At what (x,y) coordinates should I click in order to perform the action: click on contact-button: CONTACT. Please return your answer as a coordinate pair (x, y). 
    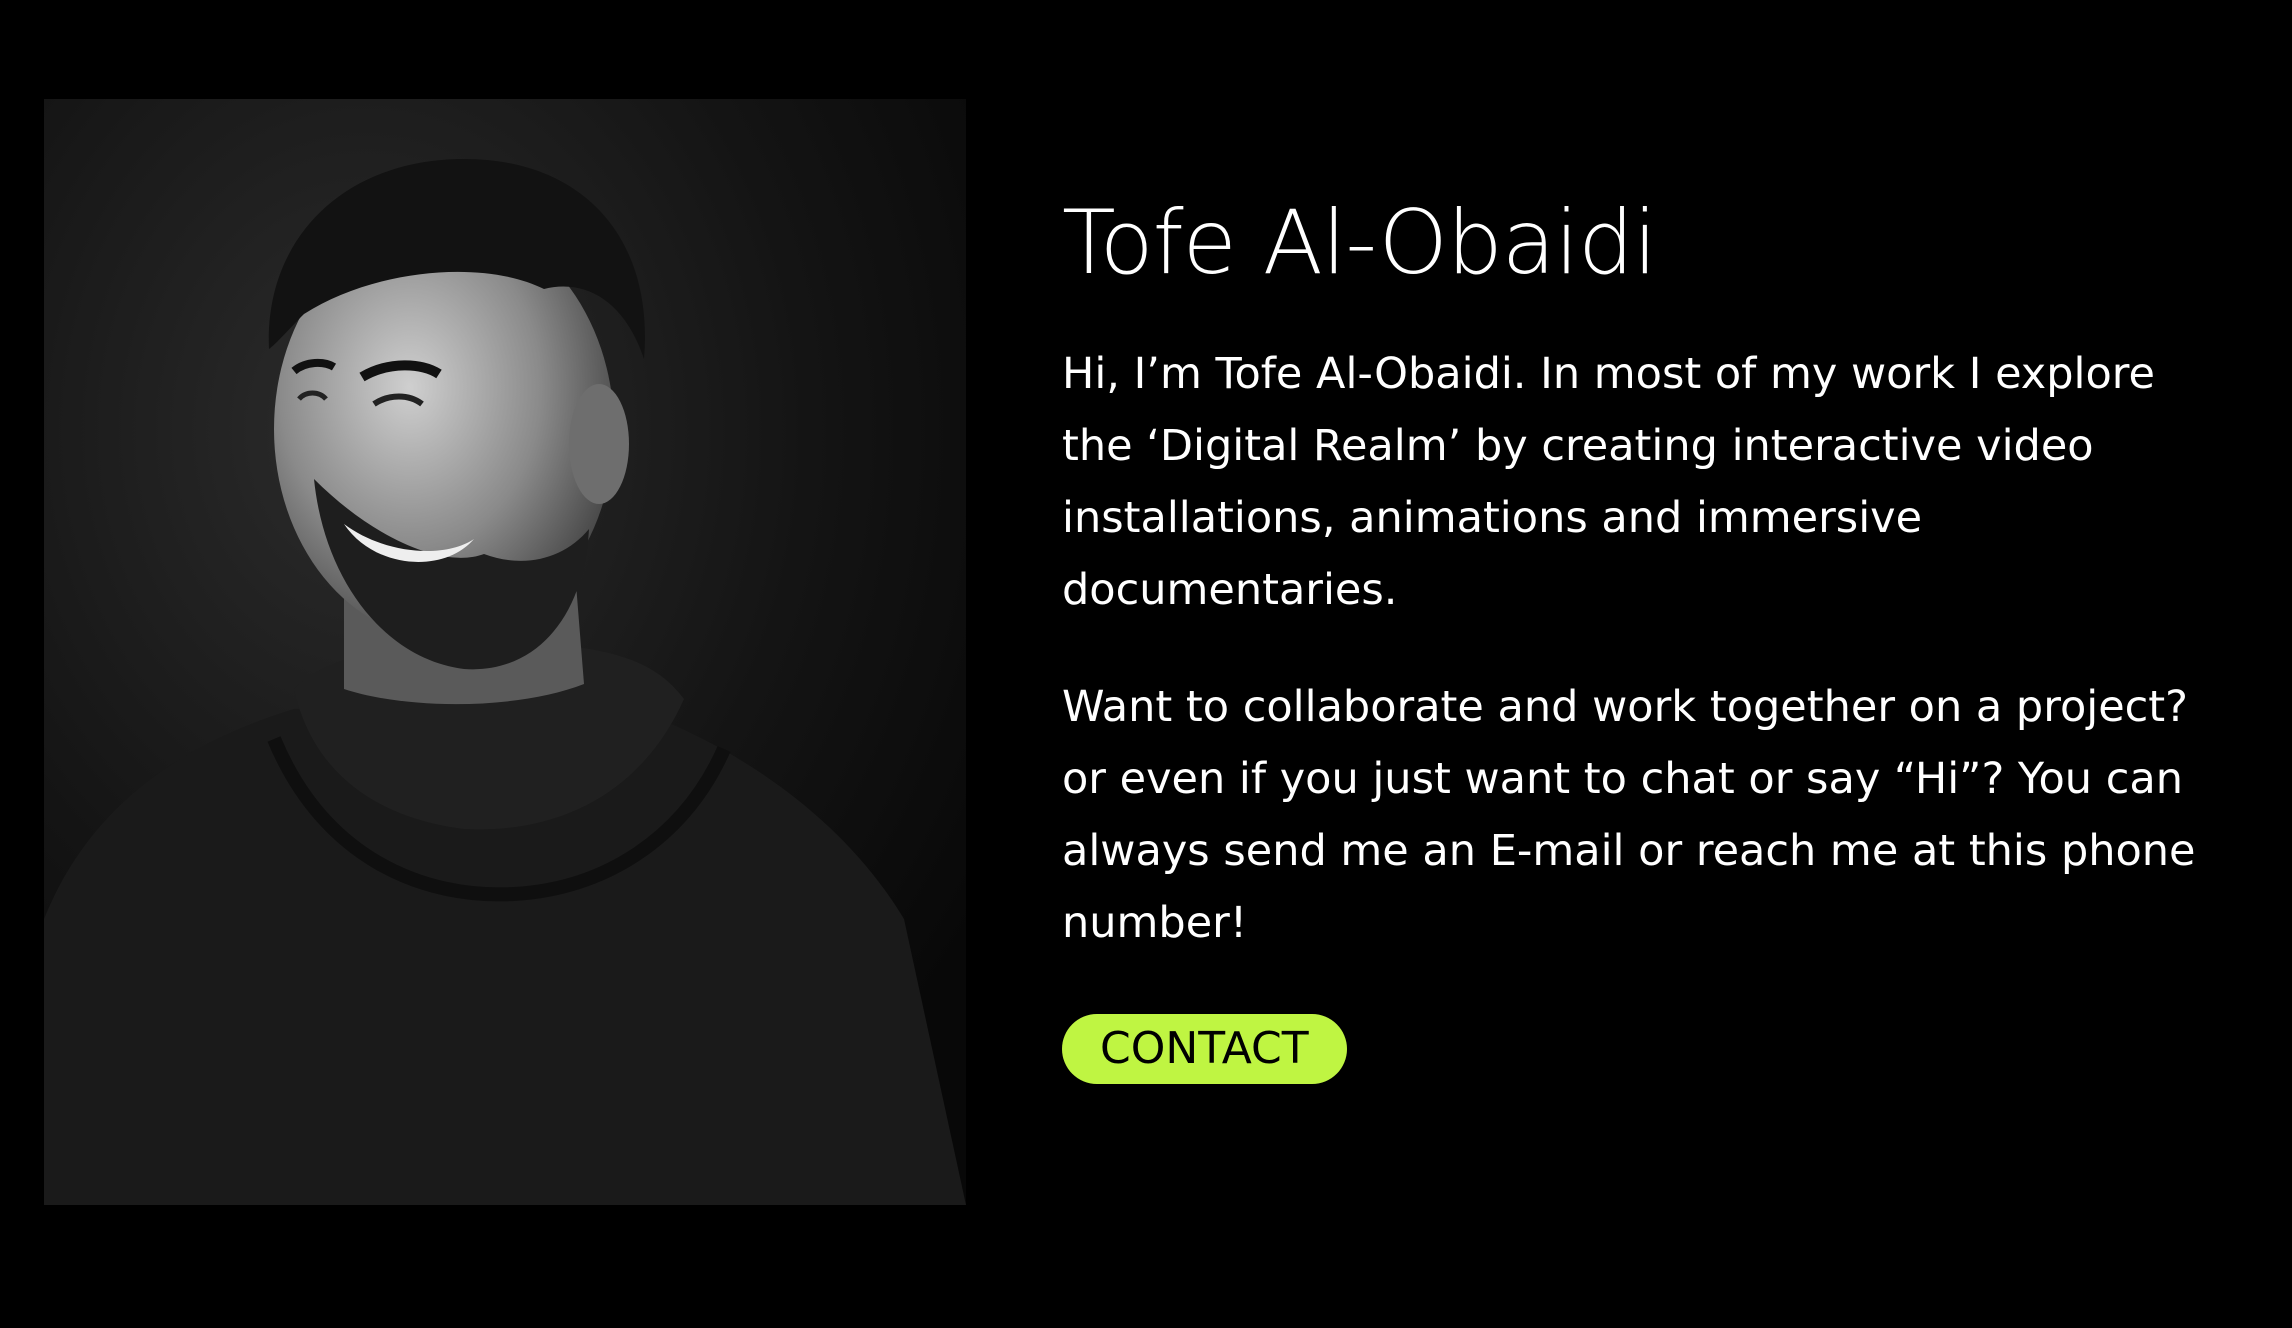
    Looking at the image, I should click on (1204, 1048).